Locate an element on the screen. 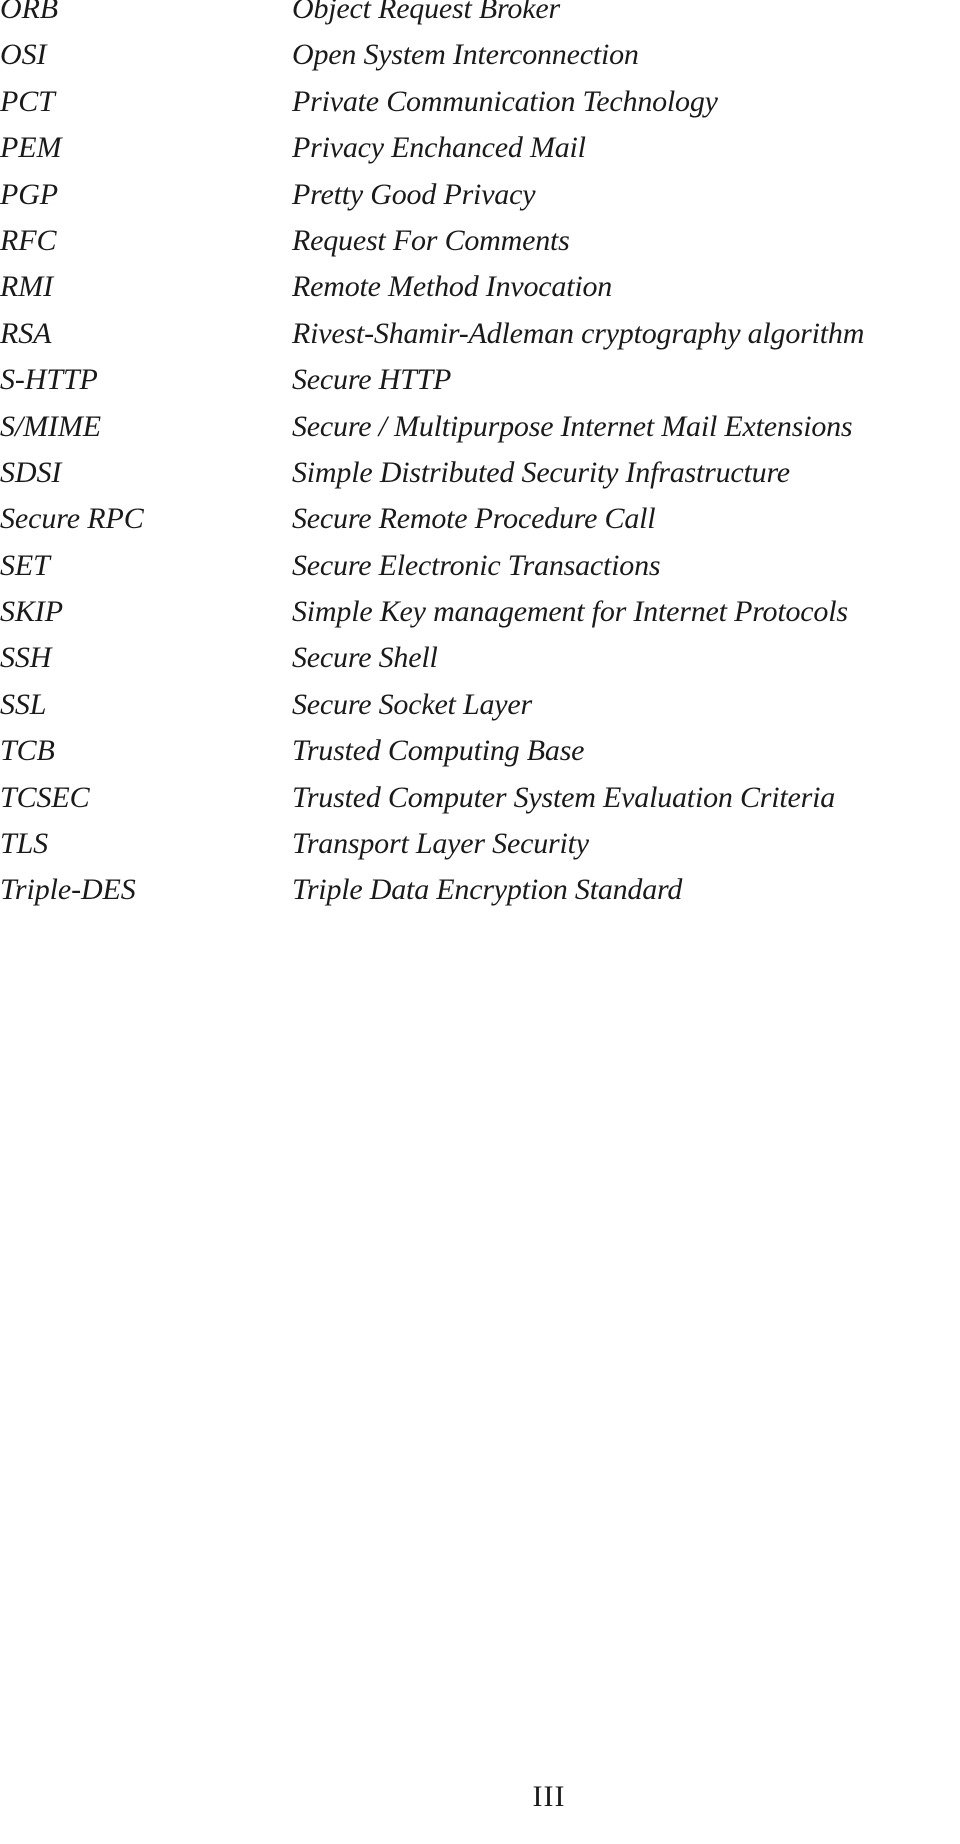 This screenshot has height=1844, width=960. glossary-row: TCB Trusted Computing Base is located at coordinates (480, 751).